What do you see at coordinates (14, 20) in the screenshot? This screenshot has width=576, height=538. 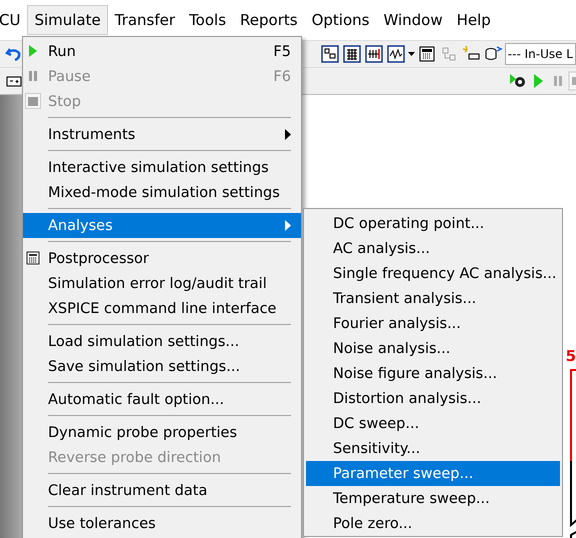 I see `menu-item: CU` at bounding box center [14, 20].